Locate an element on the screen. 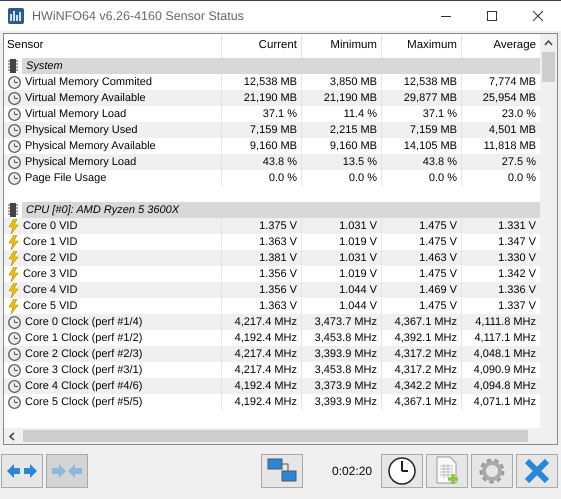  sensor-value: 7,159 MB is located at coordinates (433, 130).